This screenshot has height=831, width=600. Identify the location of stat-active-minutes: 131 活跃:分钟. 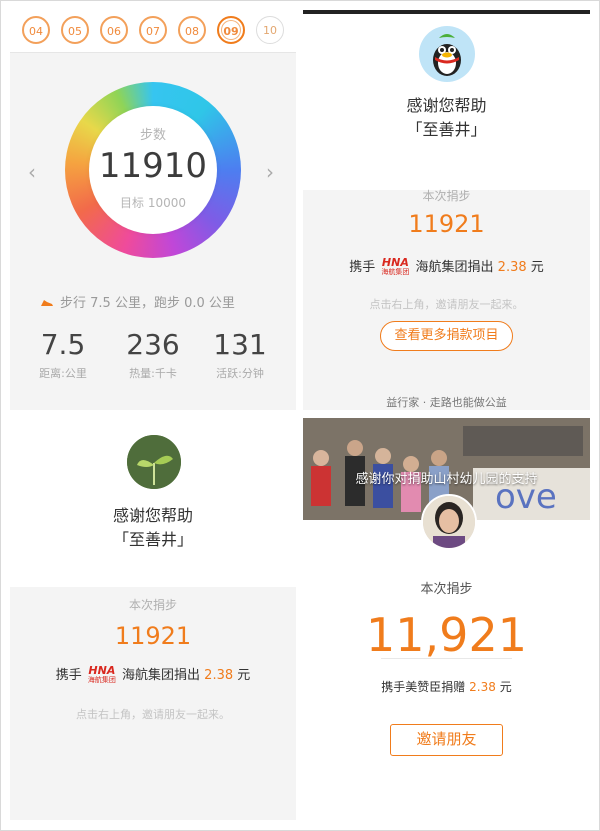
(240, 354).